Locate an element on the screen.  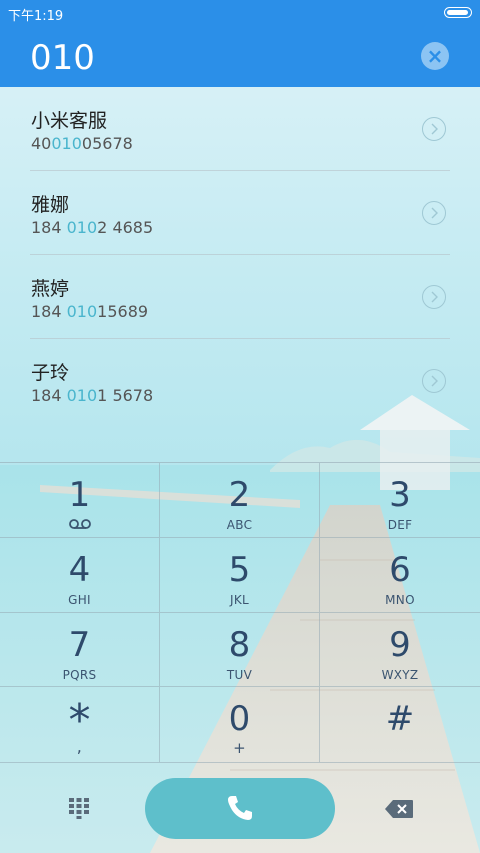
contact-name: 雅娜 is located at coordinates (50, 205).